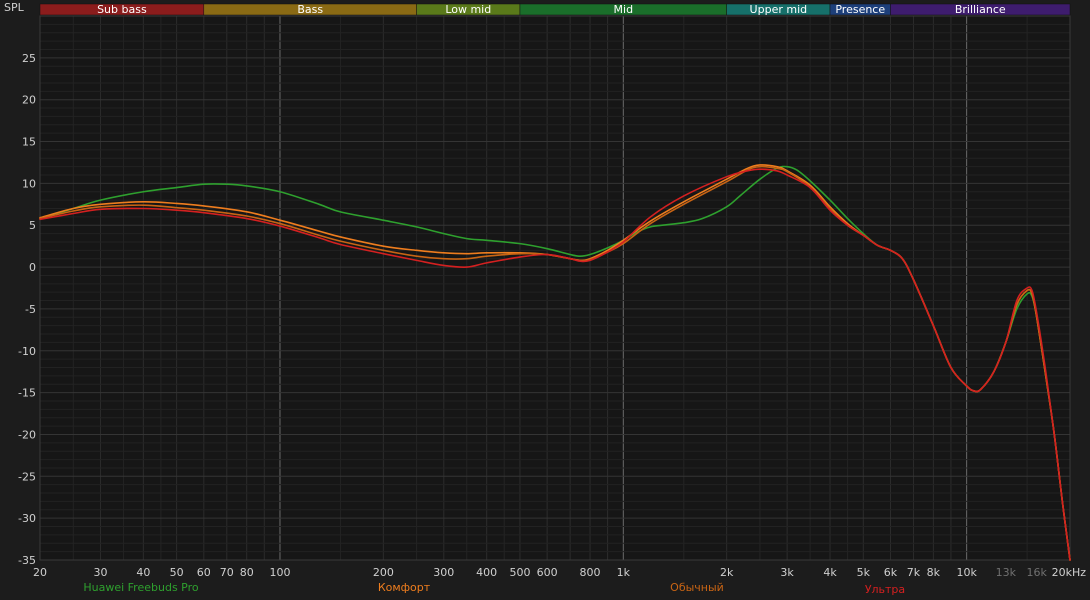 The image size is (1090, 600). What do you see at coordinates (177, 572) in the screenshot?
I see `x-tick-label: 50` at bounding box center [177, 572].